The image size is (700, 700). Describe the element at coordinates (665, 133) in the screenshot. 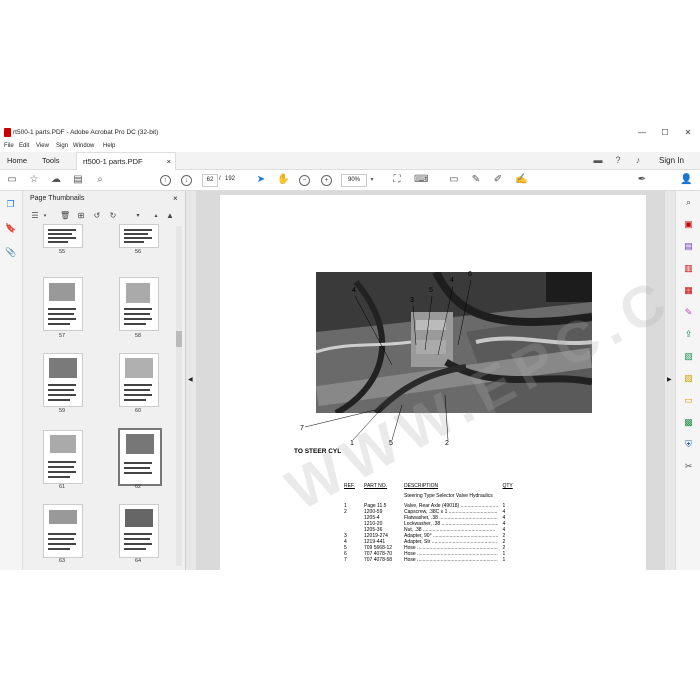

I see `maximize-button: ☐` at that location.